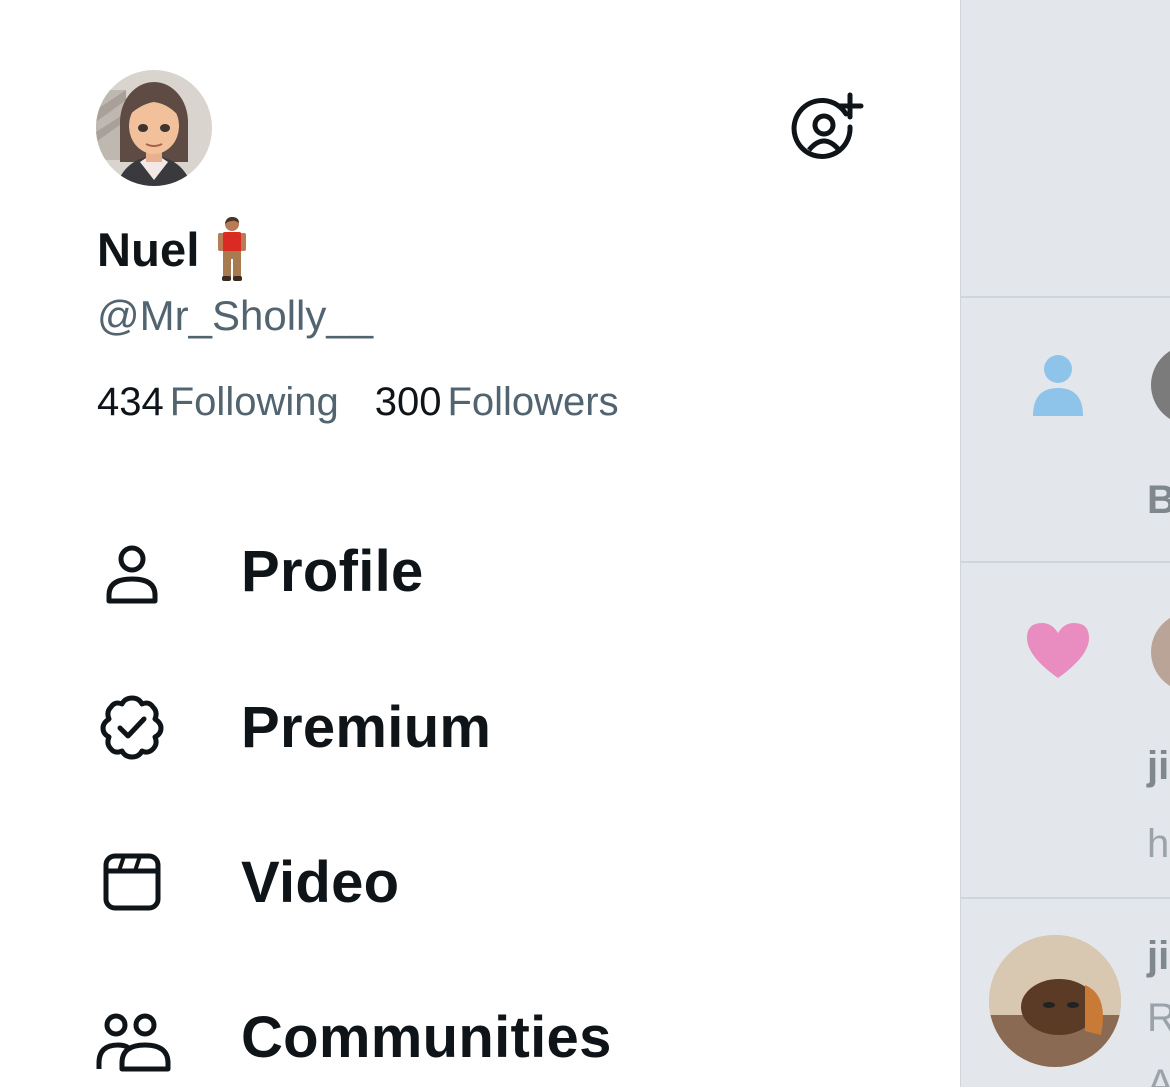  What do you see at coordinates (254, 402) in the screenshot?
I see `following-label: Following` at bounding box center [254, 402].